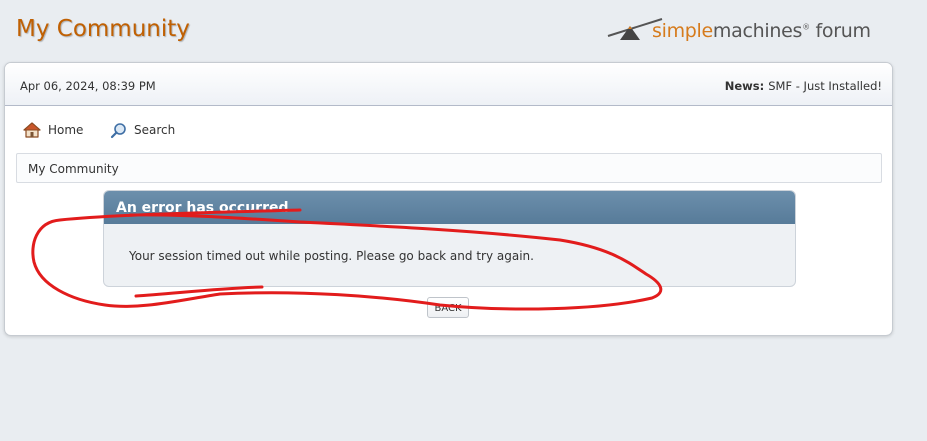  I want to click on back-button: BACK, so click(448, 307).